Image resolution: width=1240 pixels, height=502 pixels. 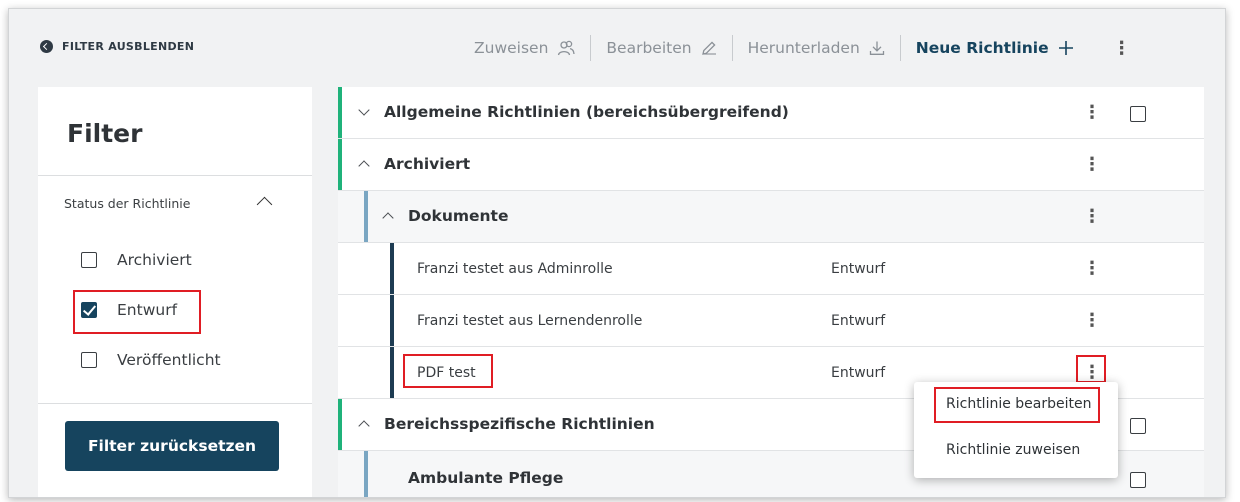 I want to click on new-policy-button: Neue Richtlinie, so click(x=995, y=48).